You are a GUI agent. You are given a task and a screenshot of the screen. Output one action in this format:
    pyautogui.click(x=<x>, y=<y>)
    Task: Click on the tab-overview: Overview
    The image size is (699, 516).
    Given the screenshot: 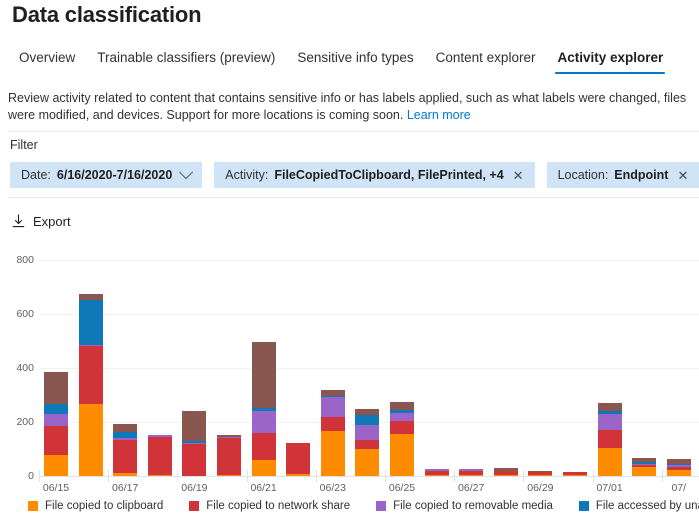 What is the action you would take?
    pyautogui.click(x=47, y=57)
    